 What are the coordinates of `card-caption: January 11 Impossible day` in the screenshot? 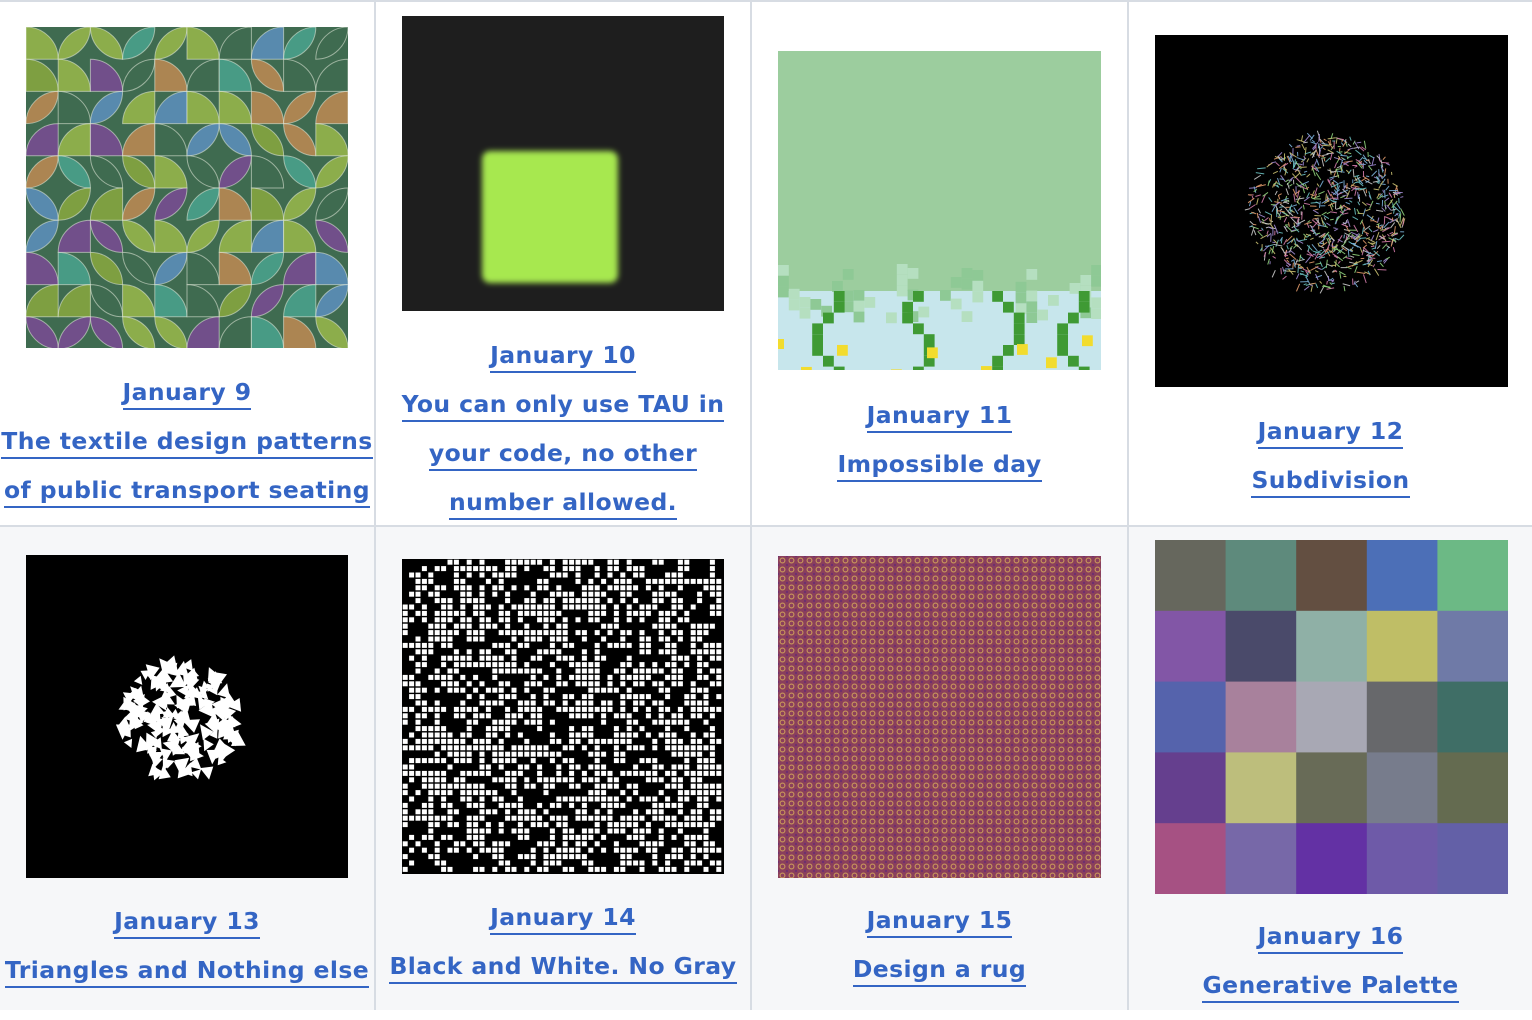 It's located at (939, 450).